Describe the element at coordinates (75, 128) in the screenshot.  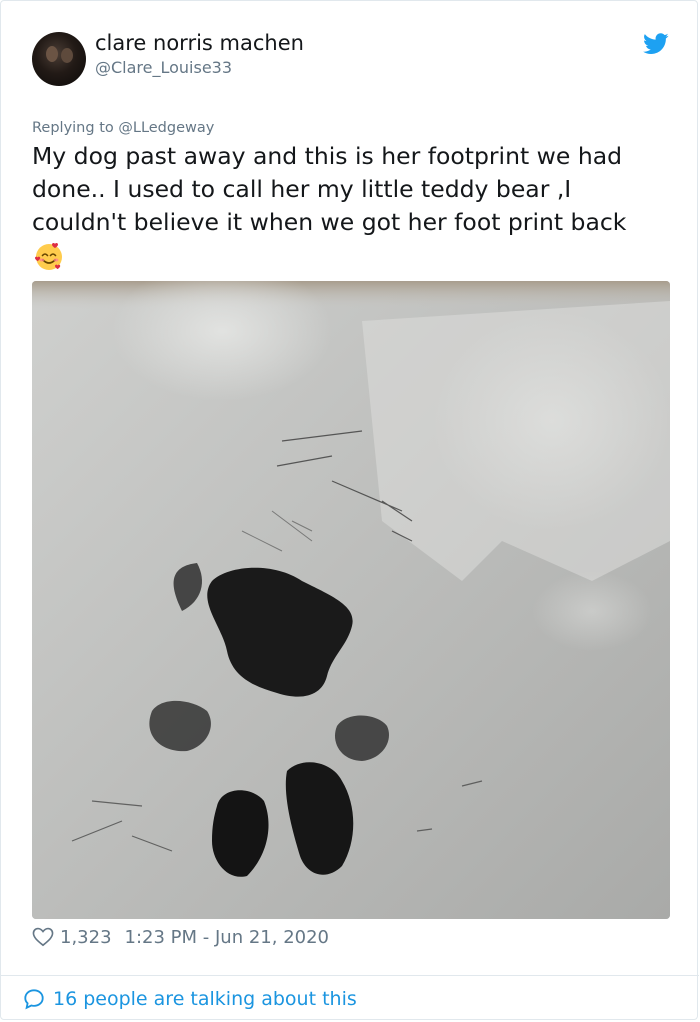
I see `replying-prefix: Replying to` at that location.